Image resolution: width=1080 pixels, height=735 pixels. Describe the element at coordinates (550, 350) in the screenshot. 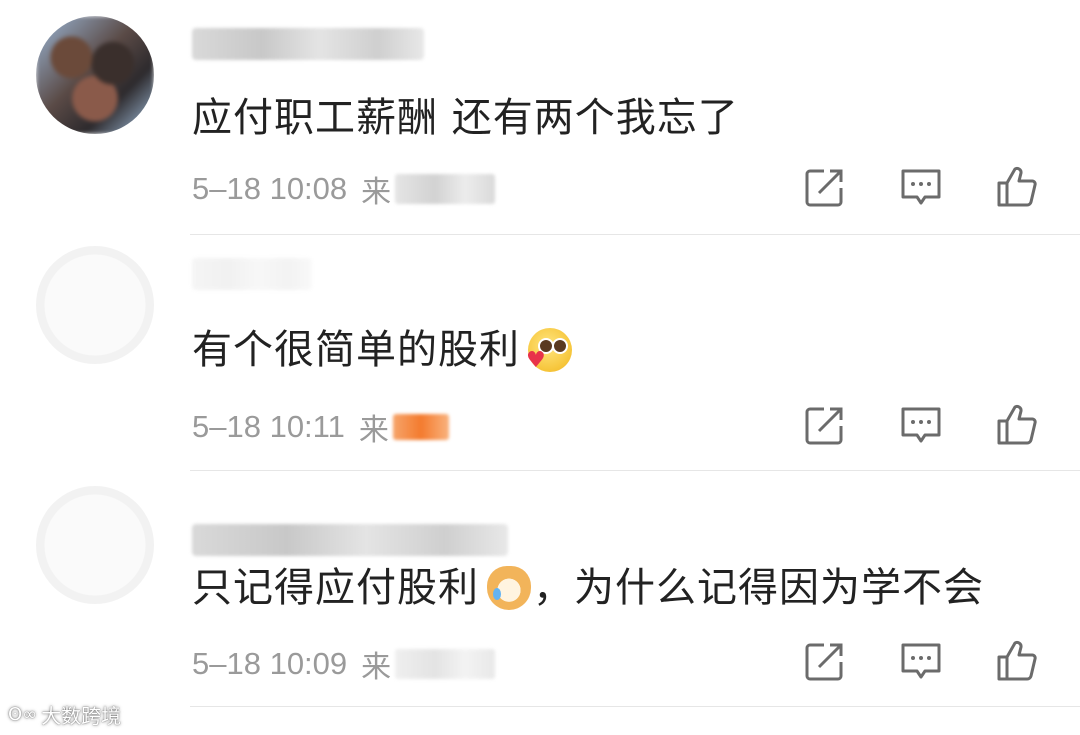

I see `heart-eyes-emoji: ♥` at that location.